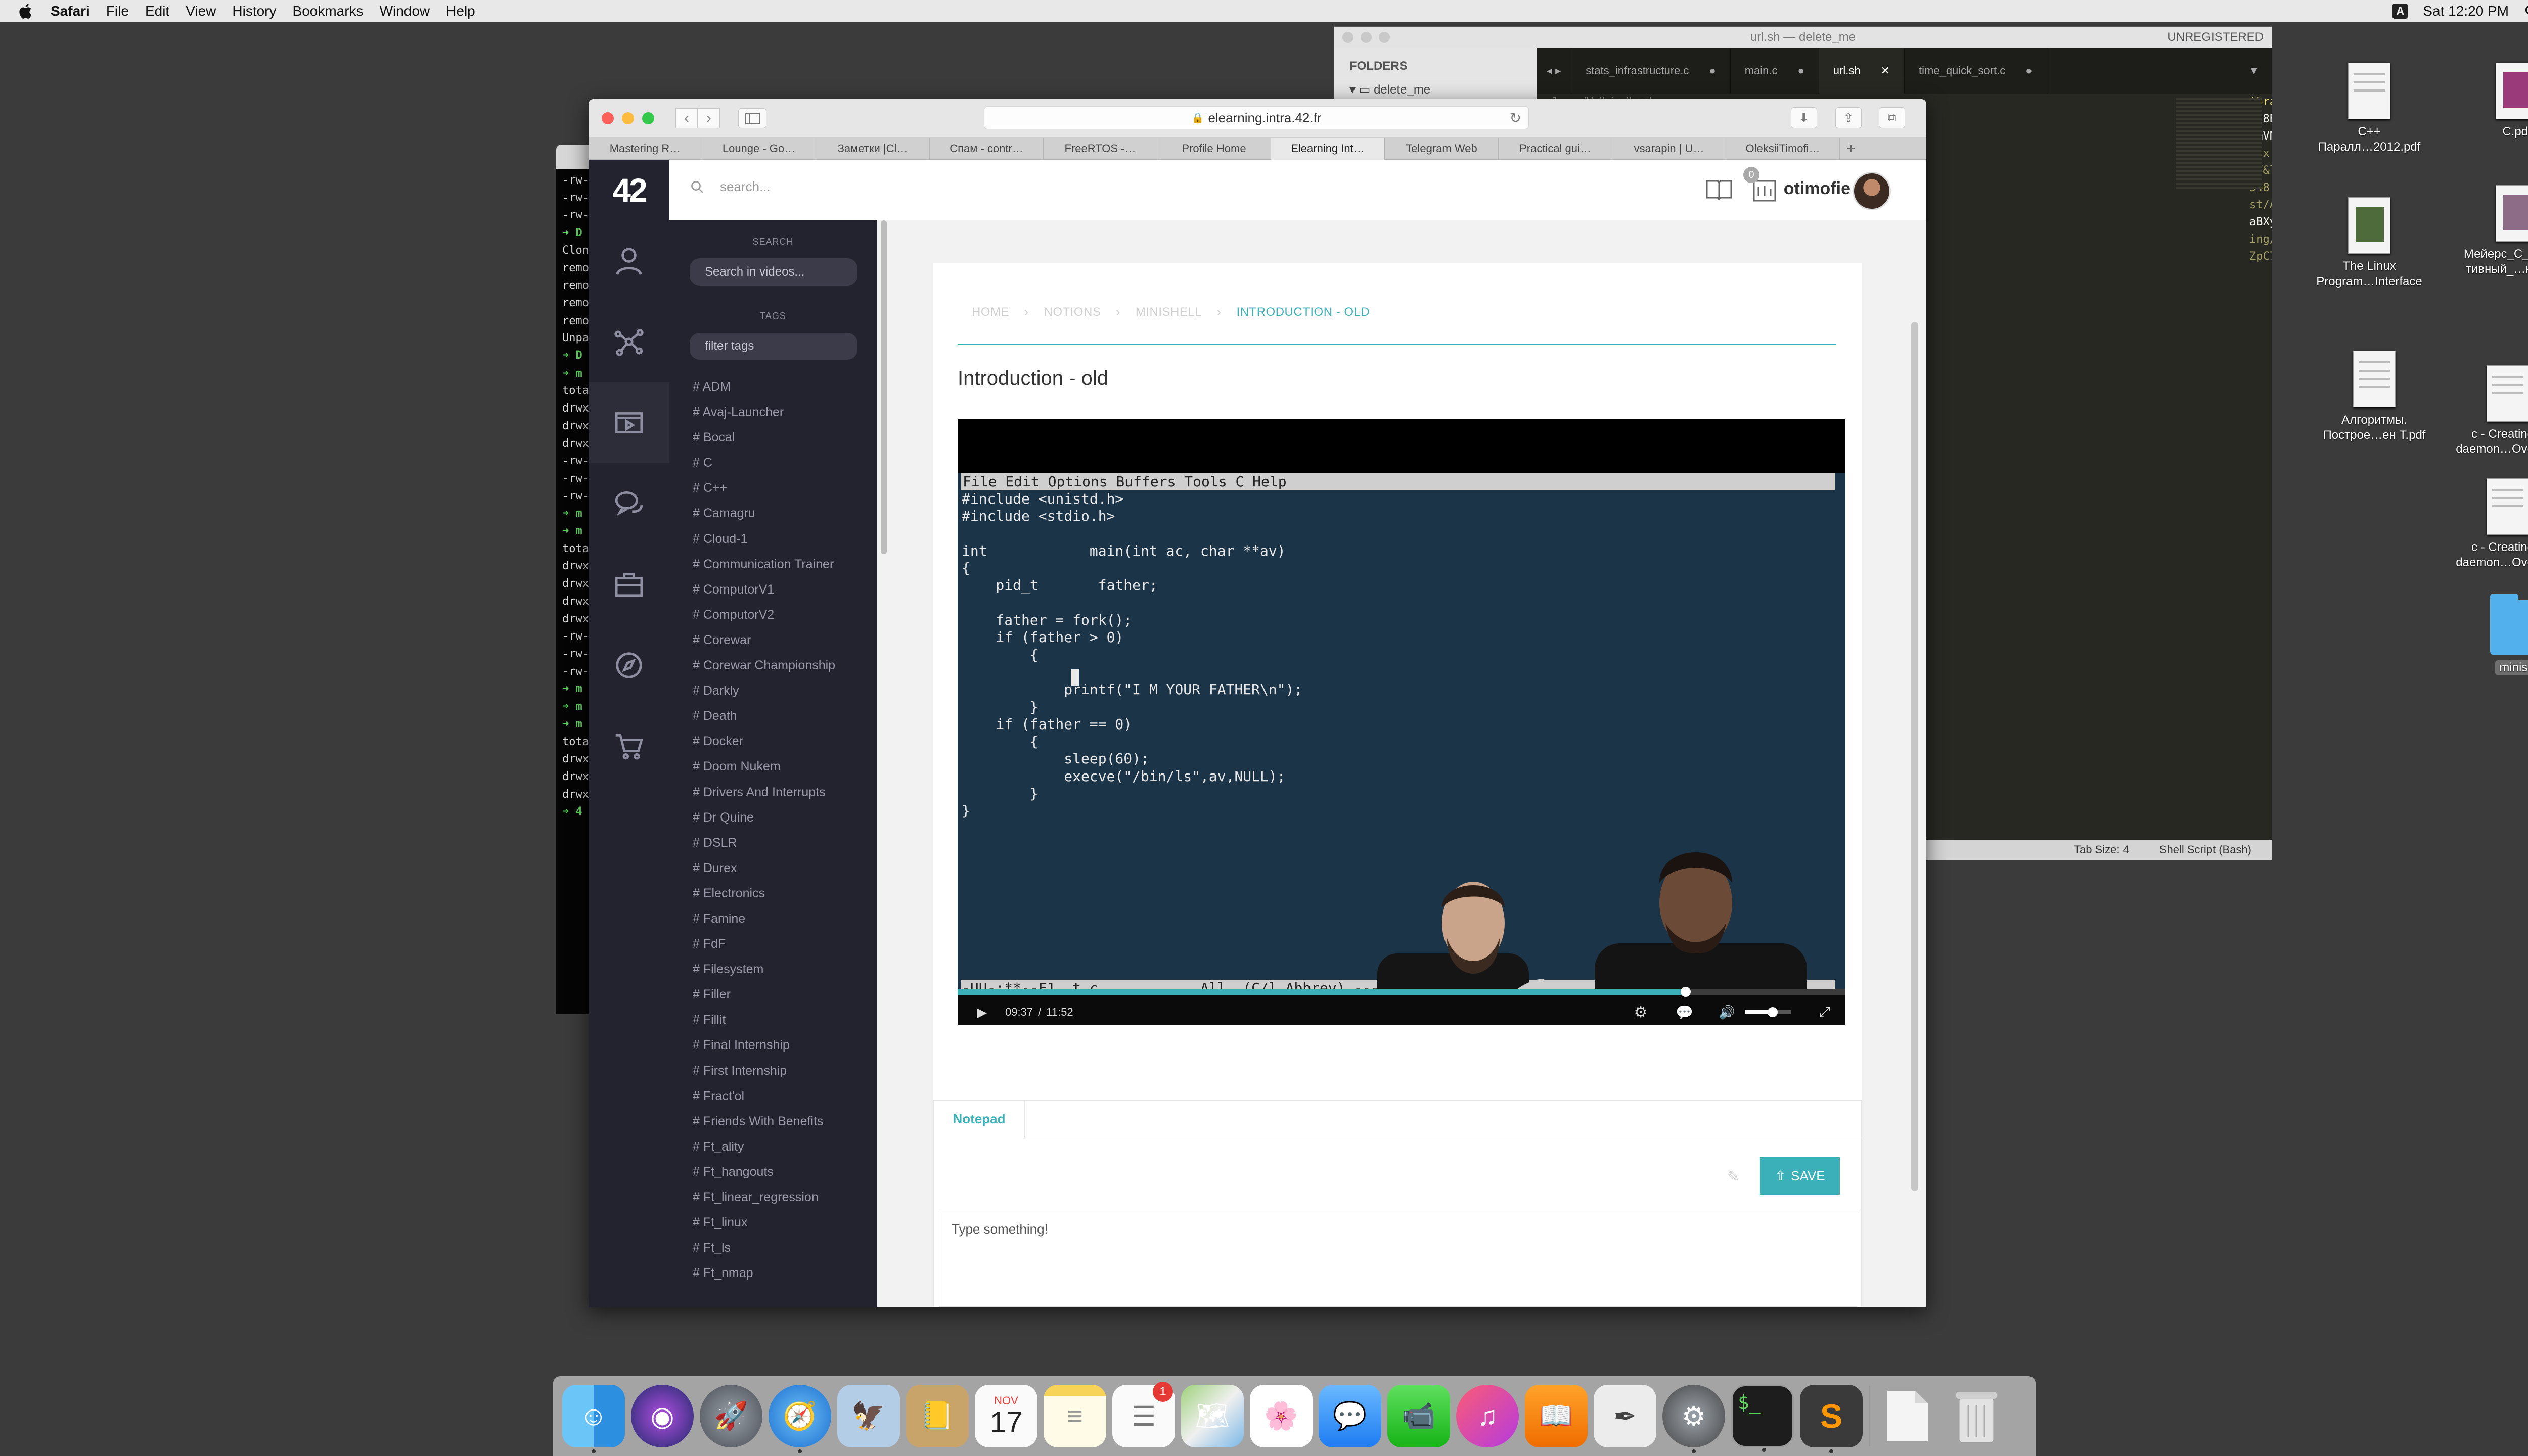  What do you see at coordinates (663, 1416) in the screenshot?
I see `dock-siri: ◉` at bounding box center [663, 1416].